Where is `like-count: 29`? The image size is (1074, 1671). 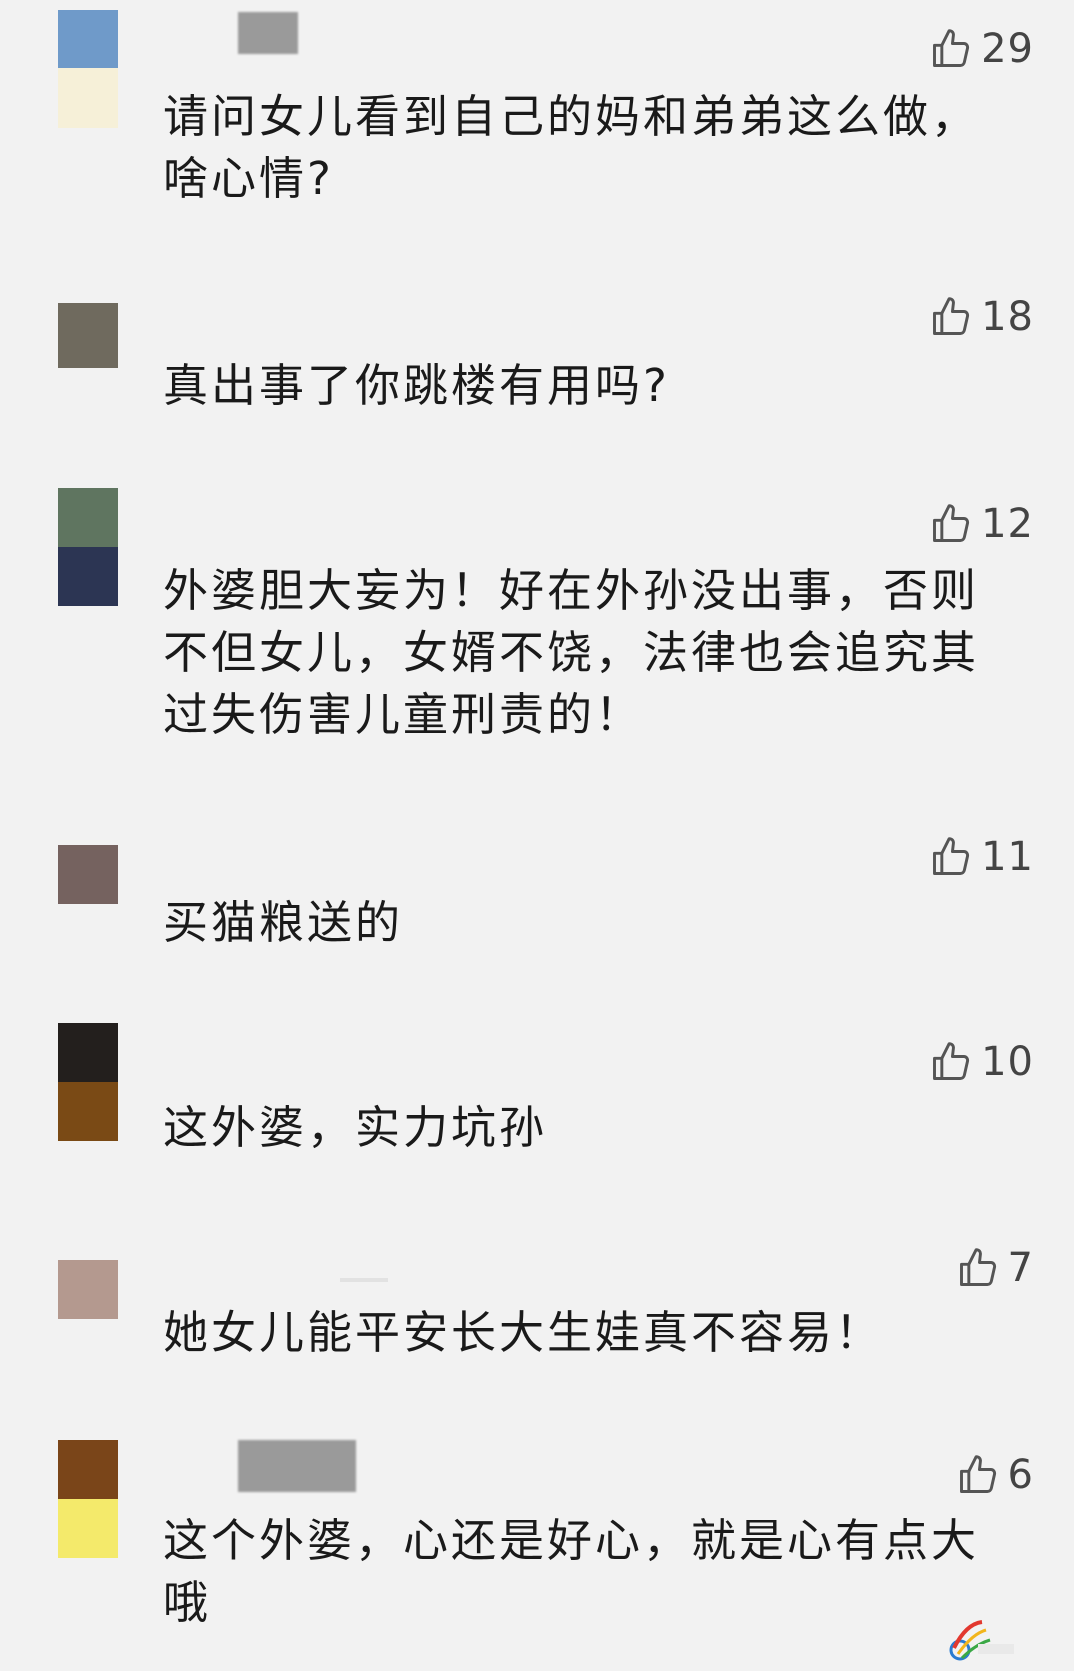 like-count: 29 is located at coordinates (1007, 49).